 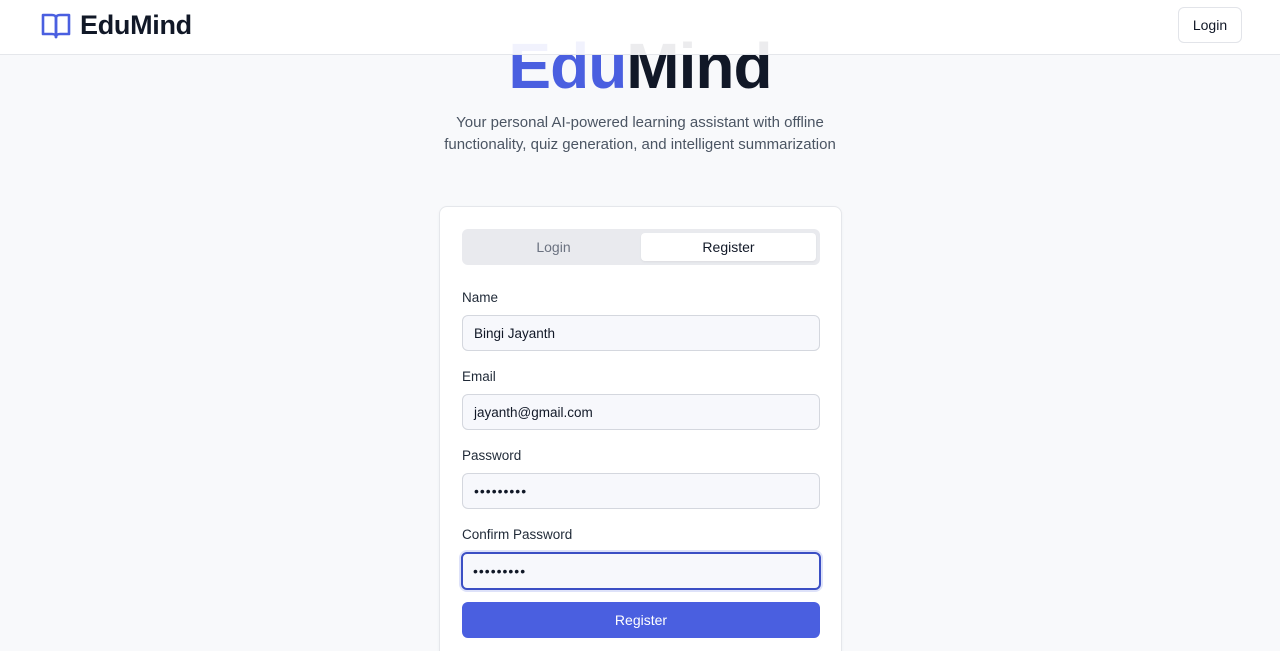 I want to click on password-label: Password, so click(x=492, y=455).